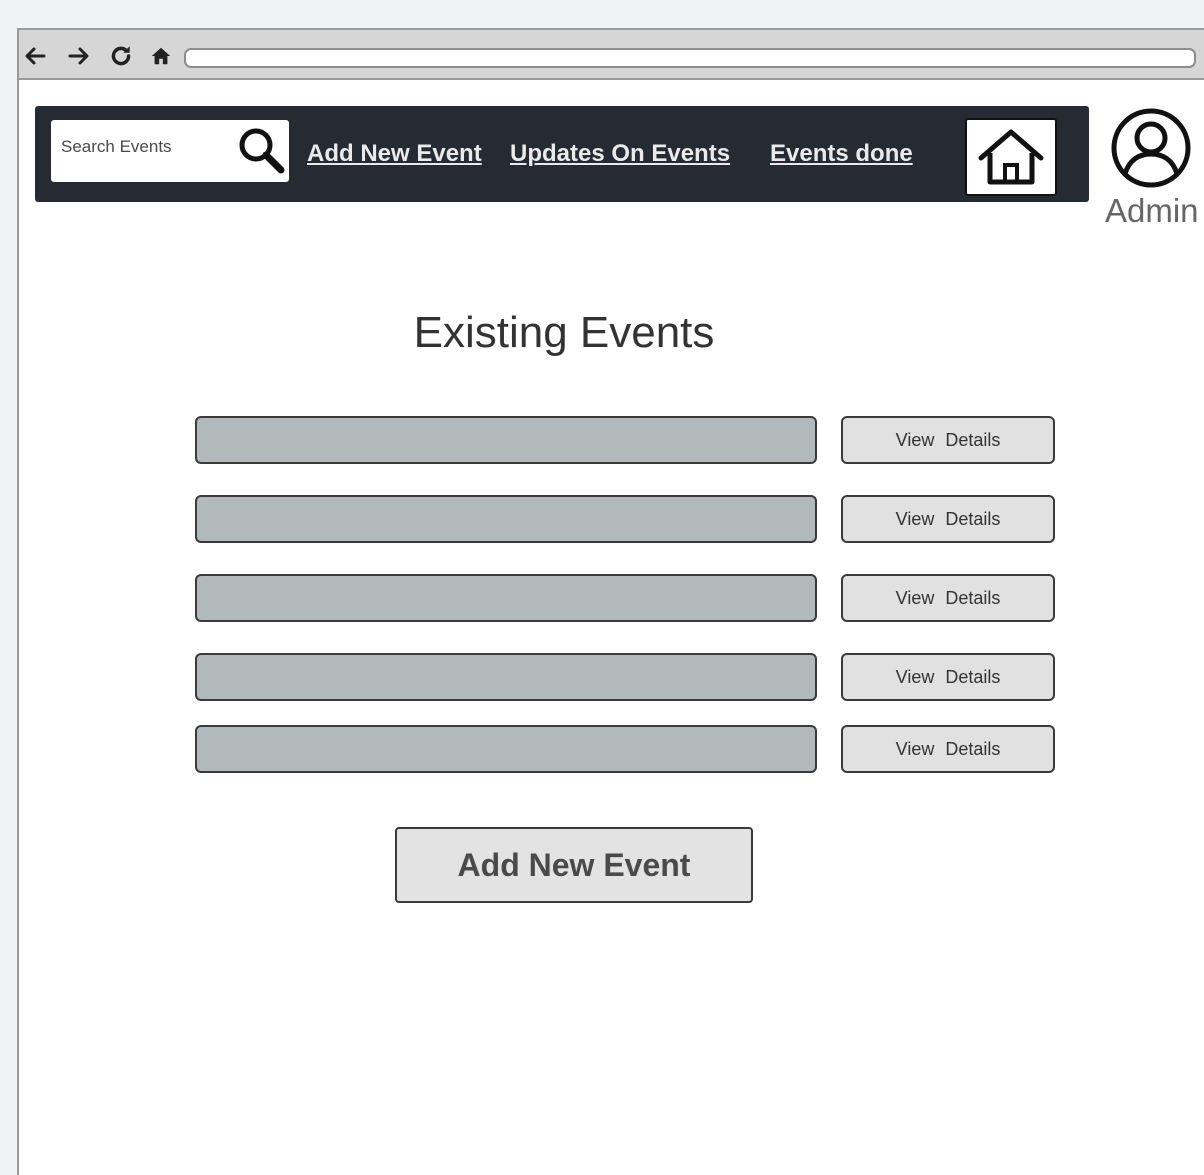 Image resolution: width=1204 pixels, height=1175 pixels. I want to click on search-icon, so click(261, 150).